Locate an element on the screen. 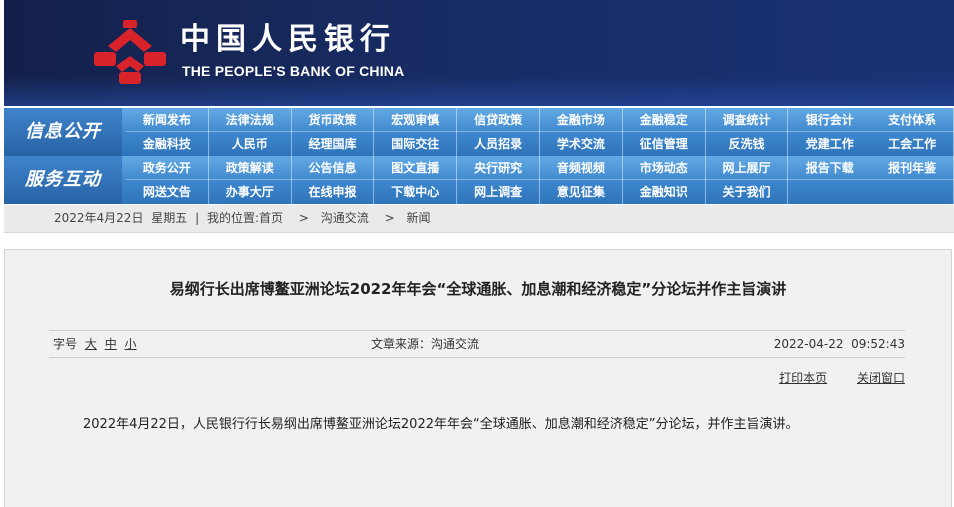 This screenshot has width=954, height=507. current-weekday: 星期五 is located at coordinates (169, 218).